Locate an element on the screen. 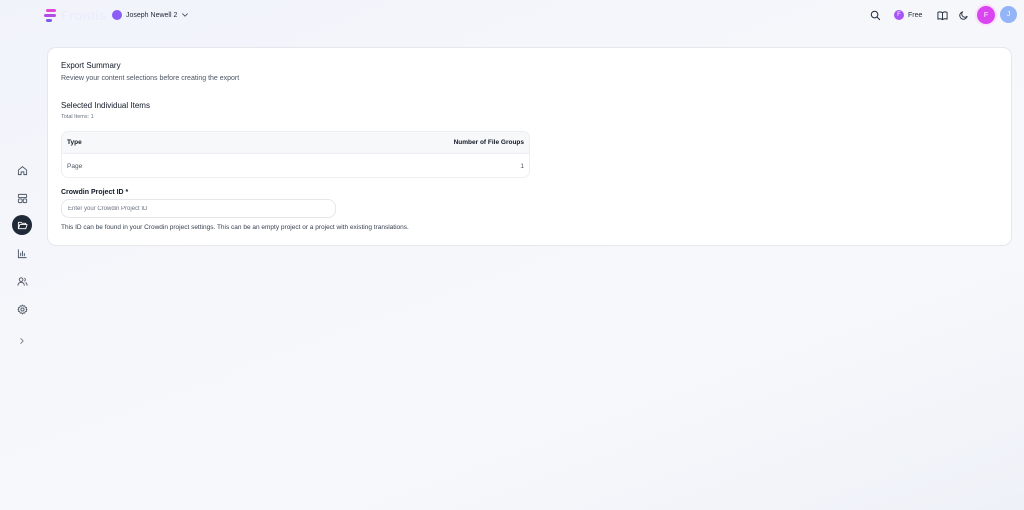 The width and height of the screenshot is (1024, 510). home-icon is located at coordinates (22, 170).